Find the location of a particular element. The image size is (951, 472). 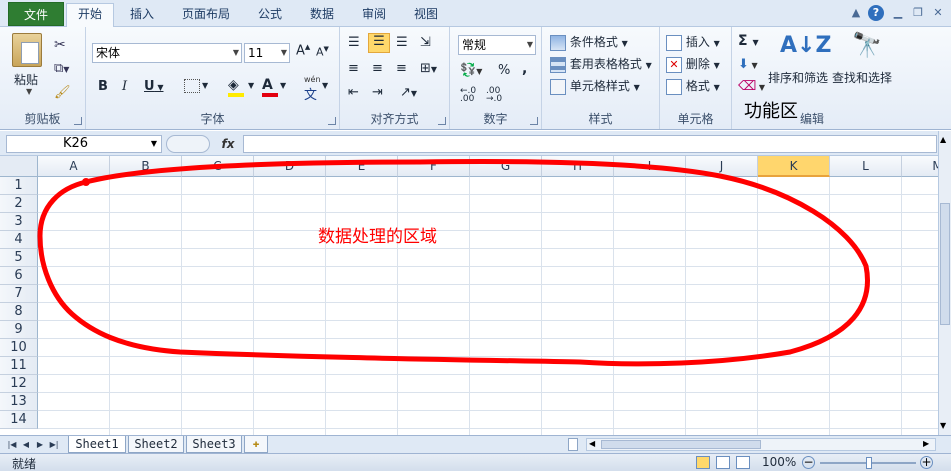

insert-sheet-icon: ✚ is located at coordinates (256, 444).